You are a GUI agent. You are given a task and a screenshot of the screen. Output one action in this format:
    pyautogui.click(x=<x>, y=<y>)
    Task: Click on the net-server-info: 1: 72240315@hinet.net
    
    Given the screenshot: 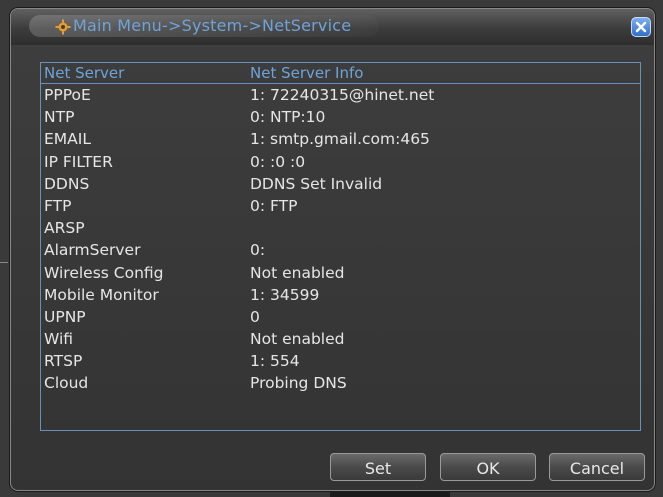 What is the action you would take?
    pyautogui.click(x=342, y=95)
    